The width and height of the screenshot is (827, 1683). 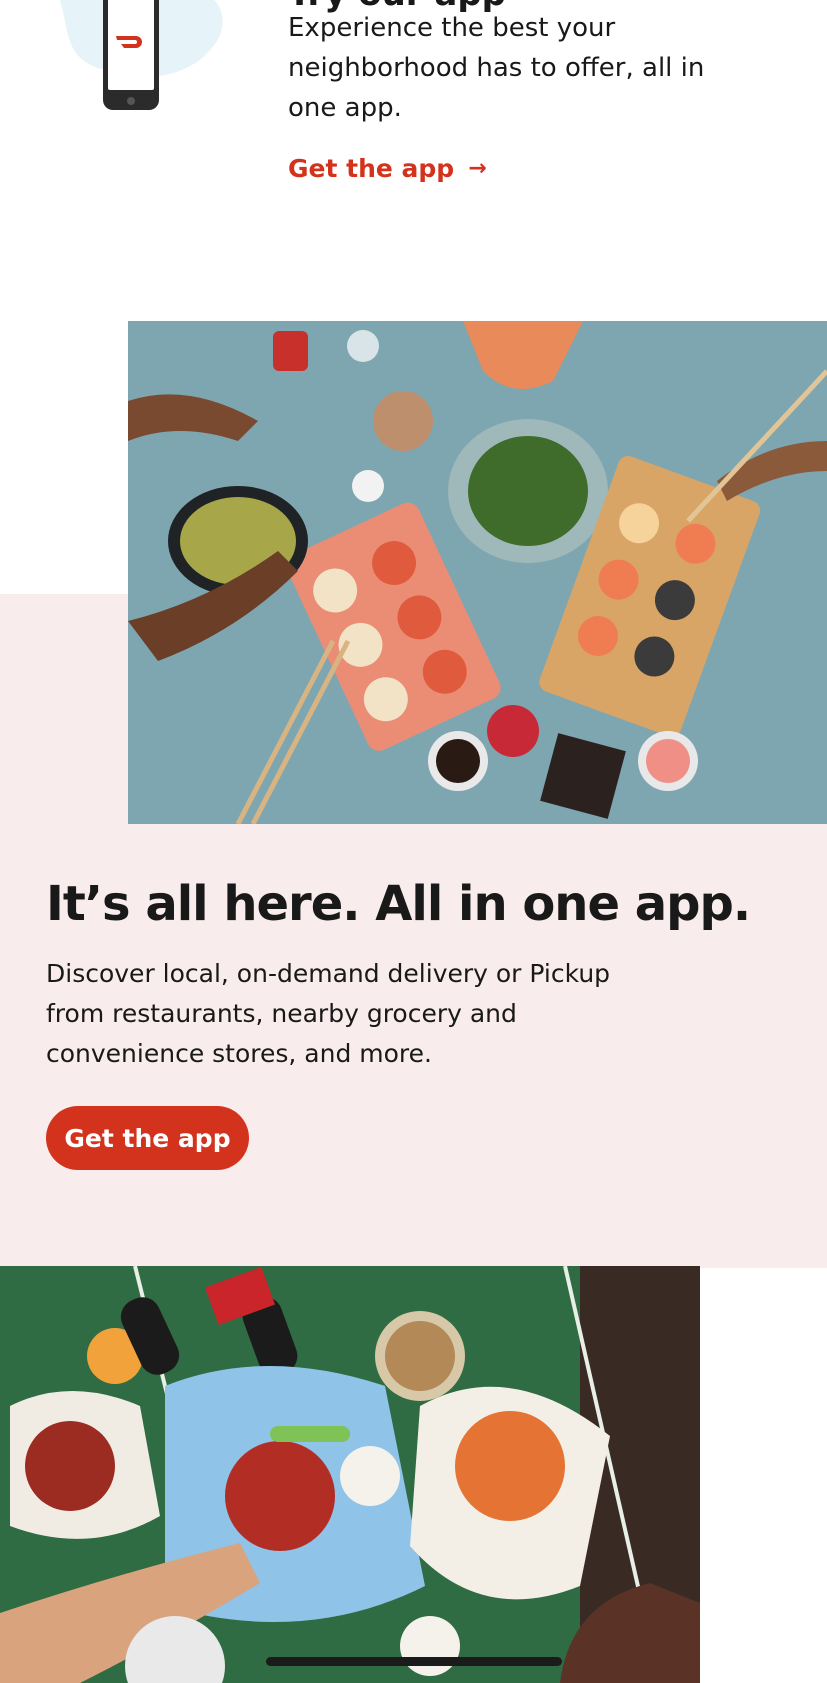 What do you see at coordinates (398, 904) in the screenshot?
I see `main-heading: It’s all here. All in one app.` at bounding box center [398, 904].